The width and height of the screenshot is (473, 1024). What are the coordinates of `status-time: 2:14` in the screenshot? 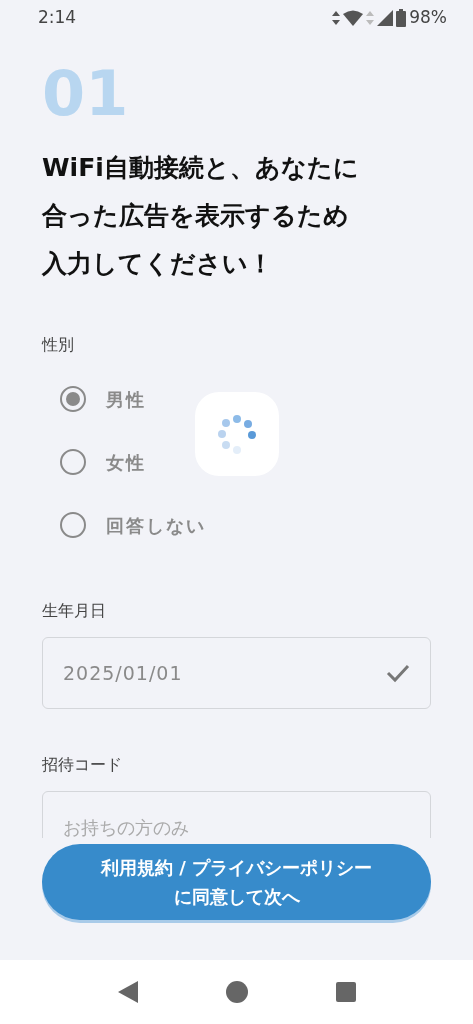 It's located at (57, 18).